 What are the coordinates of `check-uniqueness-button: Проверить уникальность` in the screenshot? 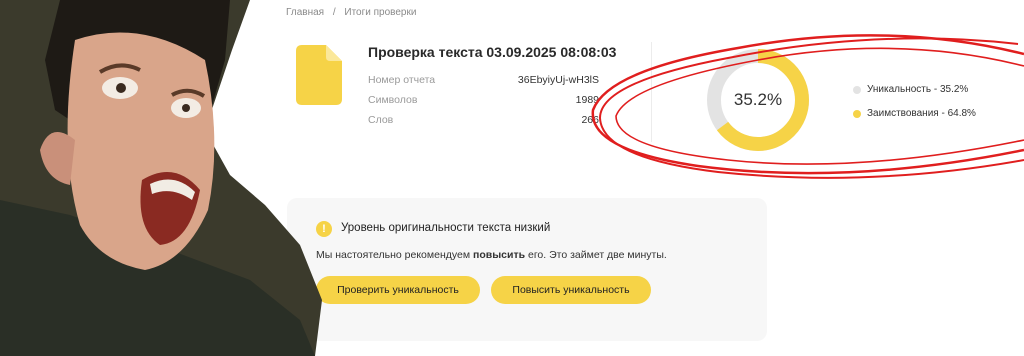 It's located at (398, 290).